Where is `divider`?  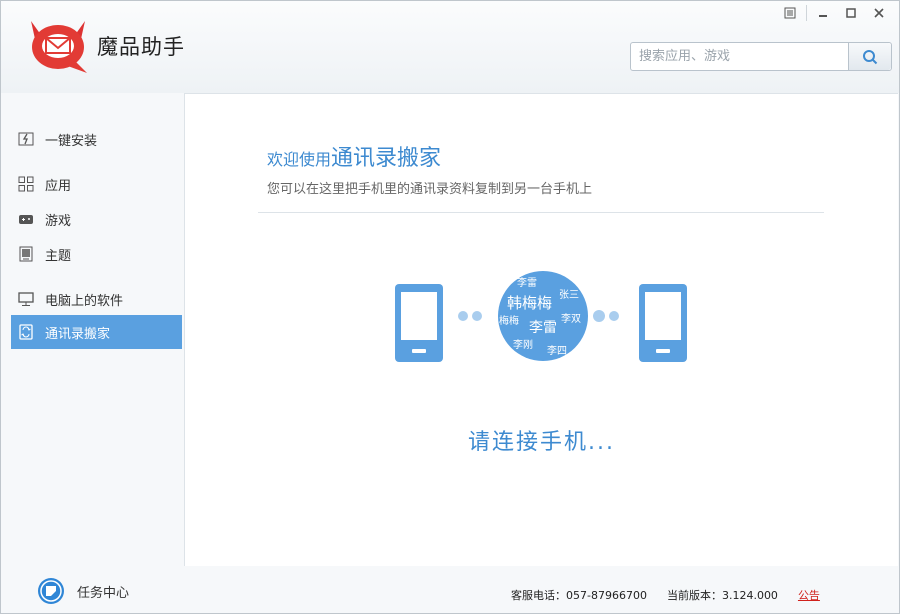 divider is located at coordinates (541, 212).